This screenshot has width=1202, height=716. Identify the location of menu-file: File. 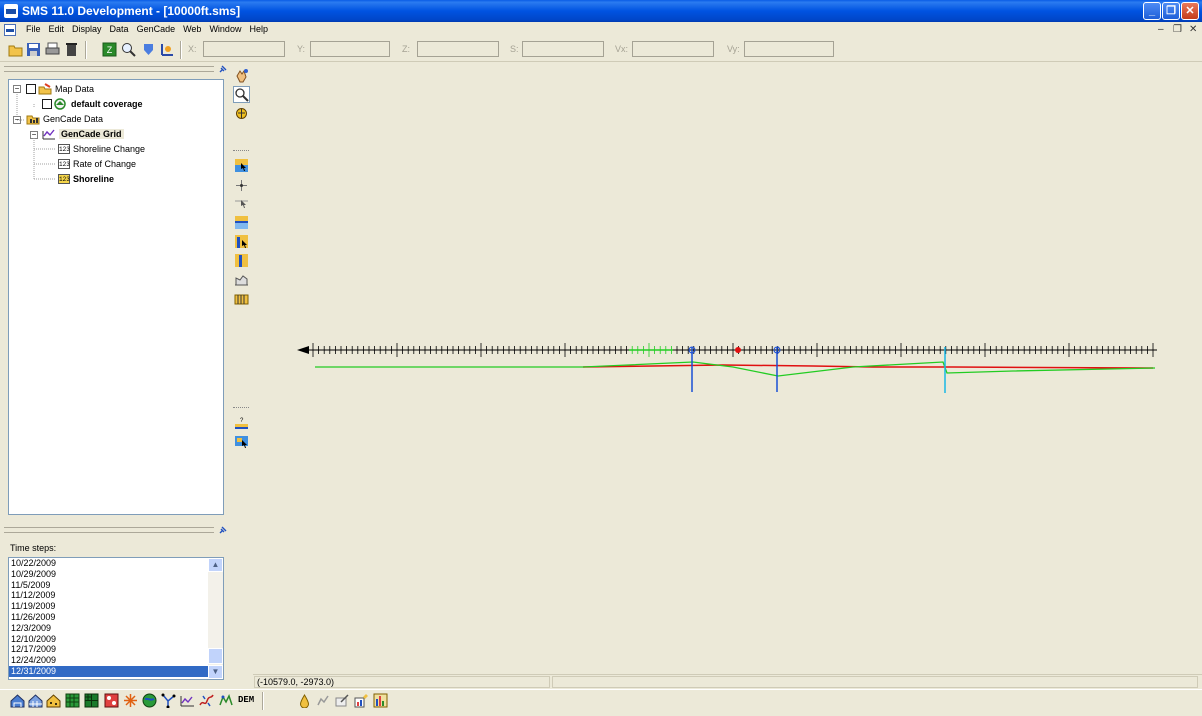
(33, 29).